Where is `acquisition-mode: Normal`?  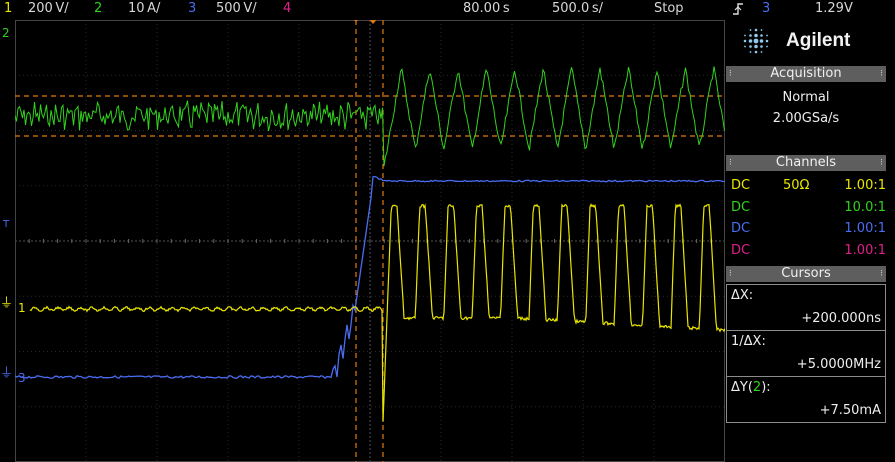
acquisition-mode: Normal is located at coordinates (806, 97).